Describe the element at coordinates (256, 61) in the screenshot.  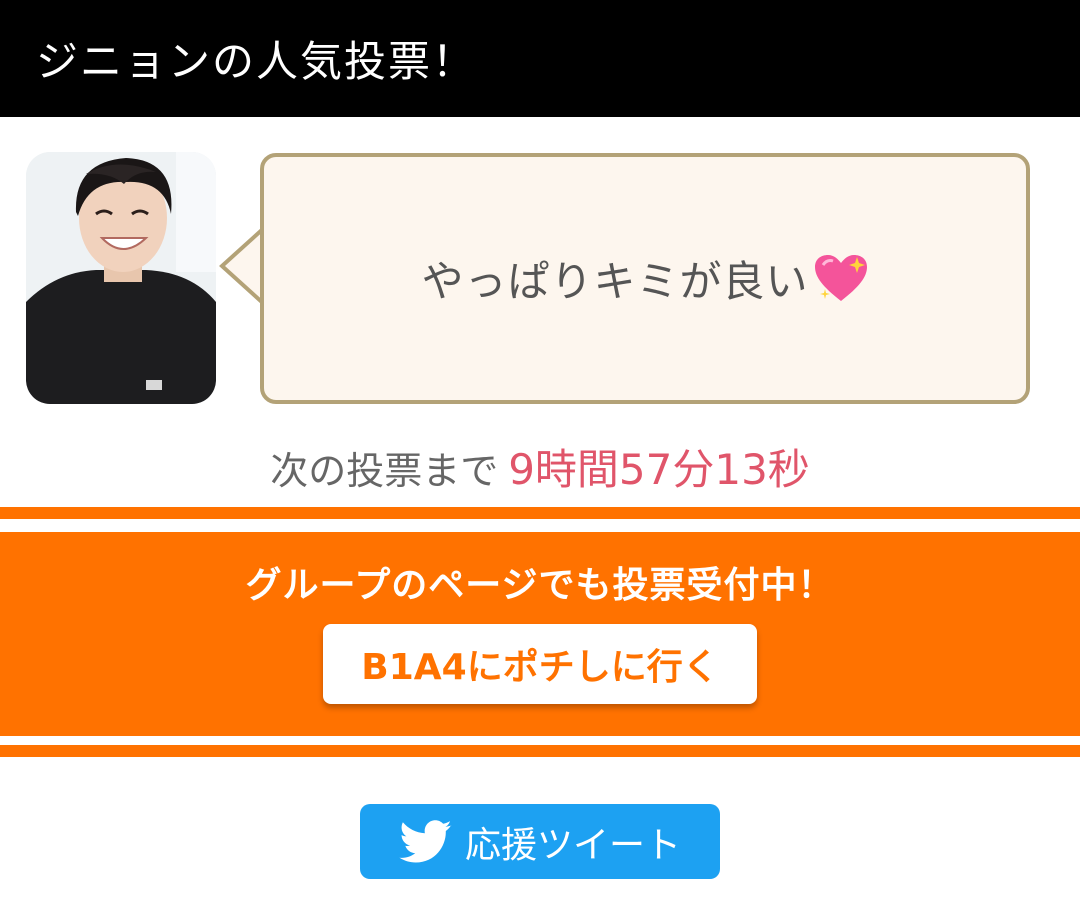
I see `page-title: ジニョンの人気投票！` at that location.